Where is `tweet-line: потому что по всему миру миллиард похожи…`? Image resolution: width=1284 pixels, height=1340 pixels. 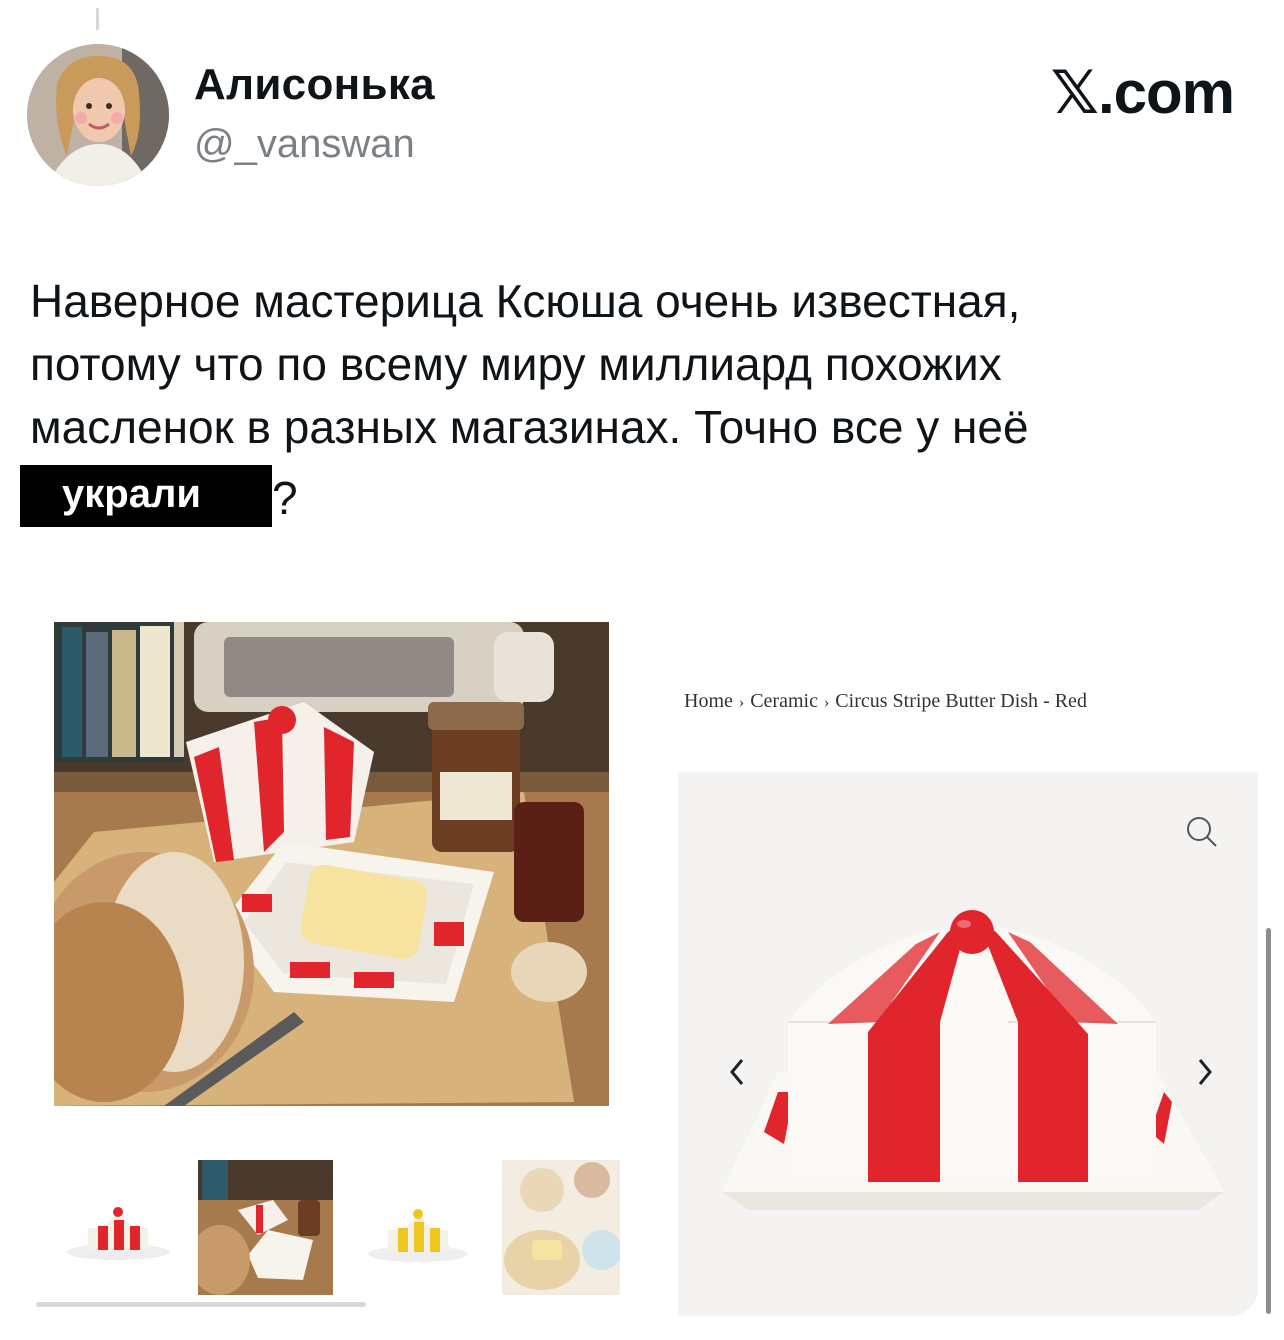 tweet-line: потому что по всему миру миллиард похожи… is located at coordinates (516, 364).